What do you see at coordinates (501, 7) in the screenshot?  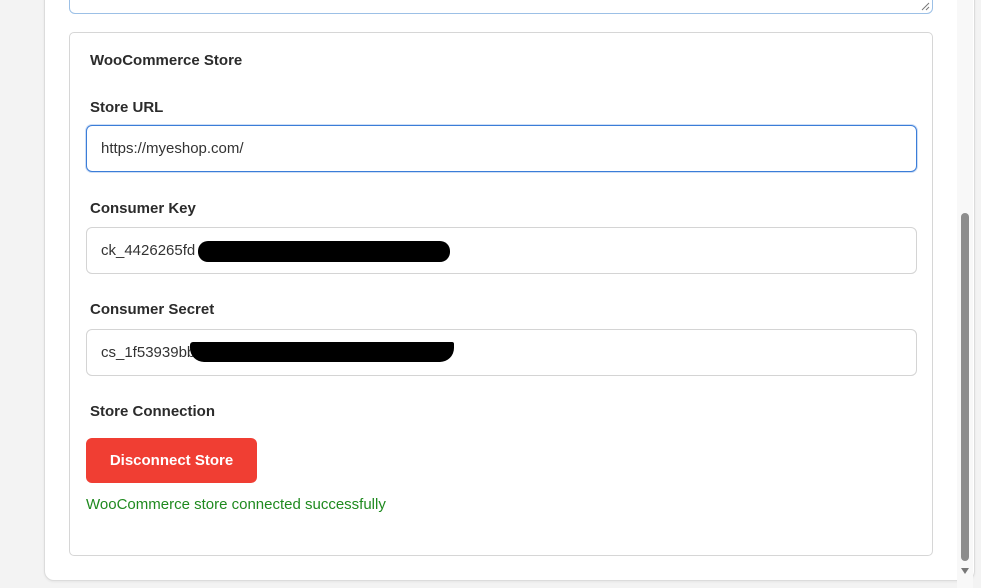 I see `previous-textarea` at bounding box center [501, 7].